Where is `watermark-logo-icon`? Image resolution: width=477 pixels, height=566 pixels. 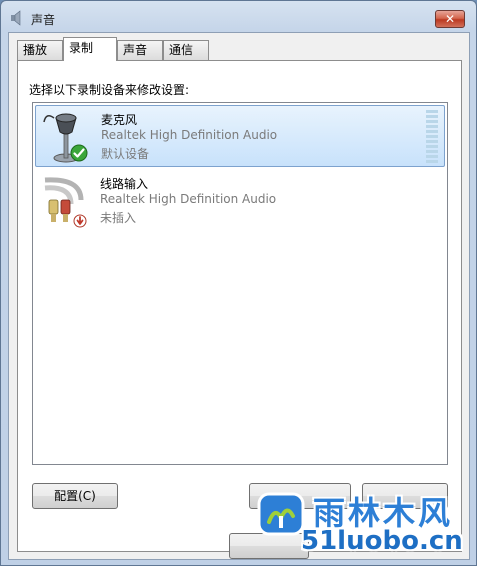 watermark-logo-icon is located at coordinates (281, 514).